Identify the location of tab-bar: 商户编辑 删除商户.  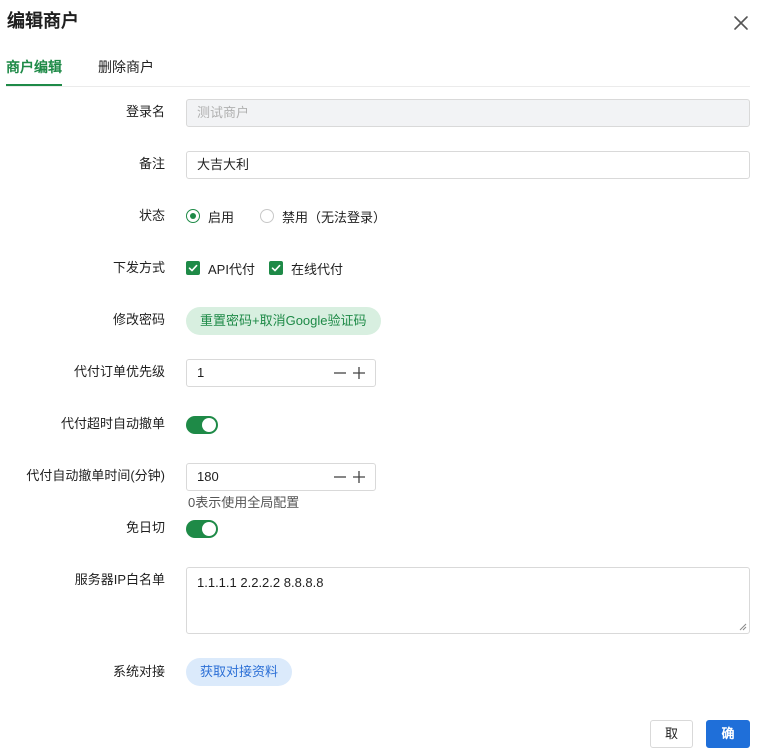
(378, 68).